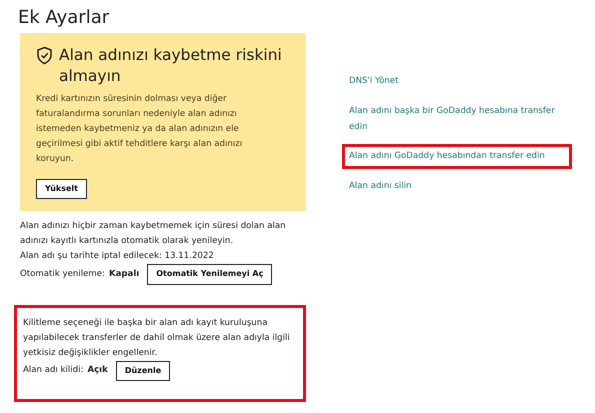 The height and width of the screenshot is (413, 595). What do you see at coordinates (97, 371) in the screenshot?
I see `lock-status: Açık` at bounding box center [97, 371].